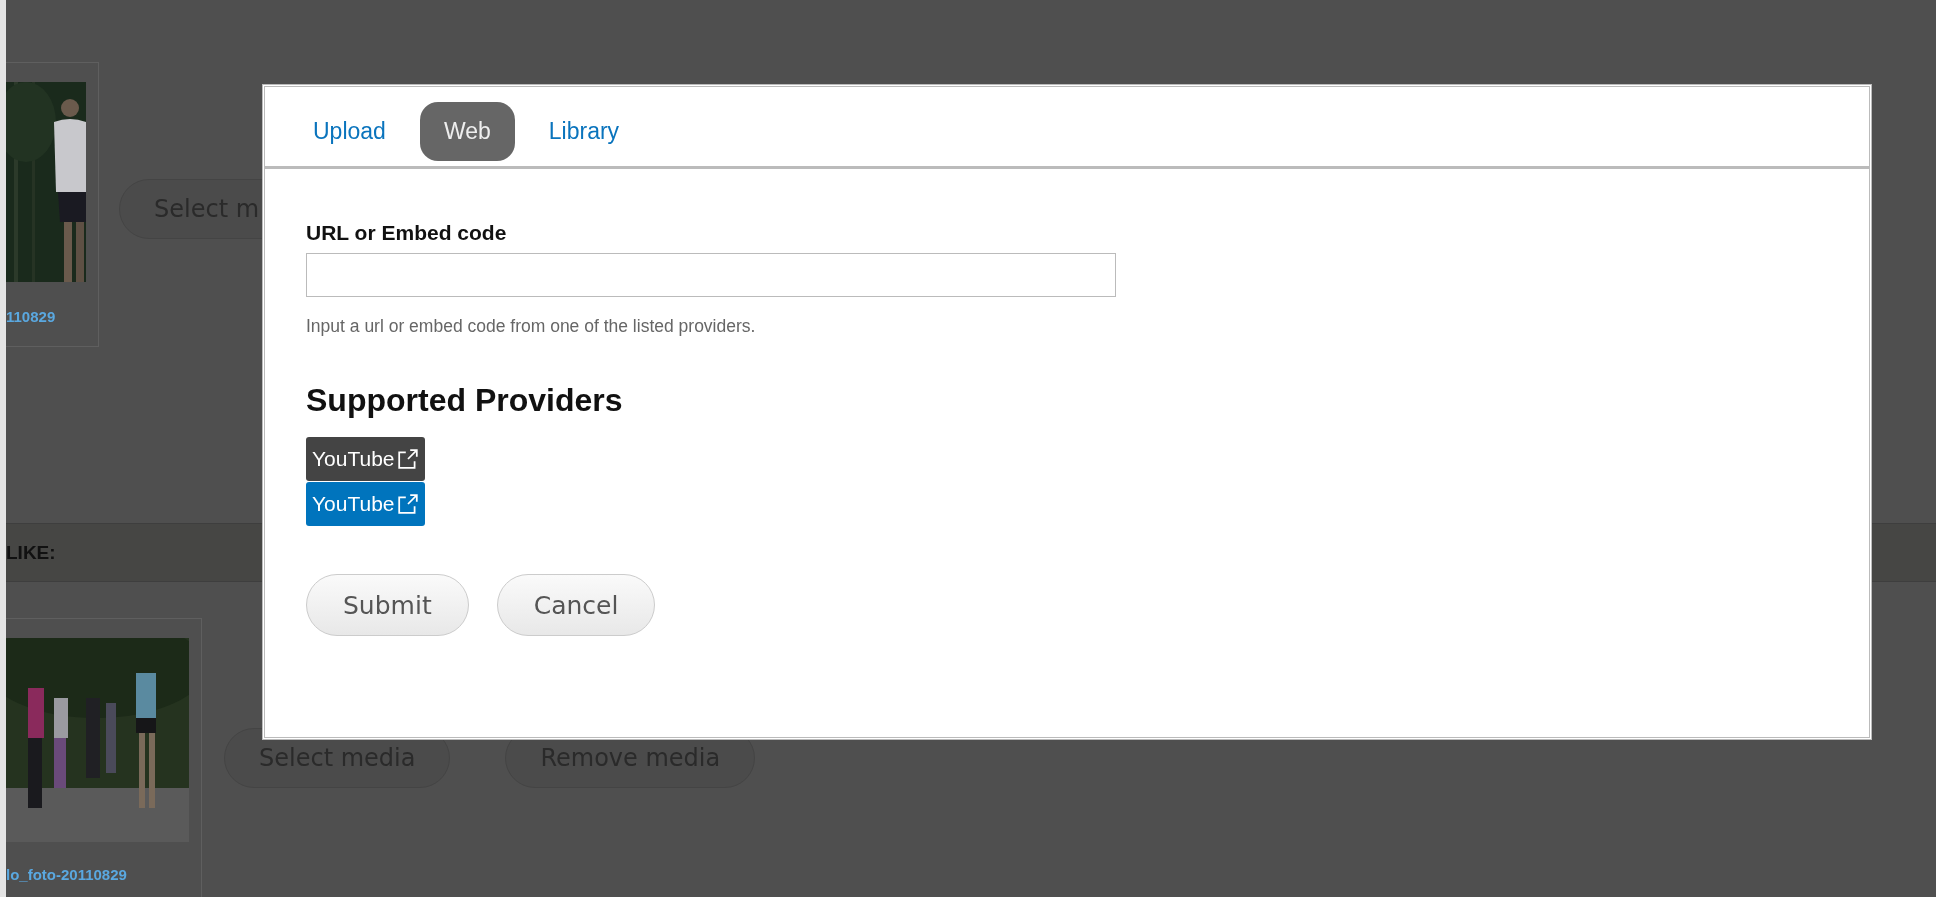 The width and height of the screenshot is (1936, 897). What do you see at coordinates (711, 275) in the screenshot?
I see `url-input-field` at bounding box center [711, 275].